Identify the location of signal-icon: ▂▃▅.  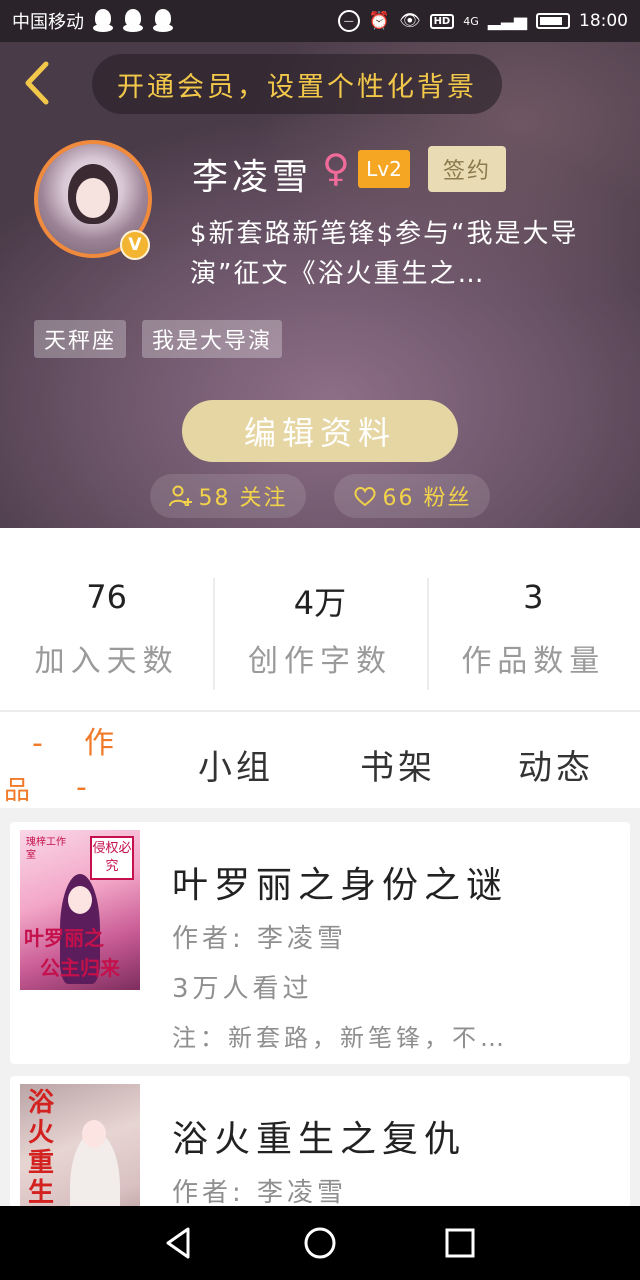
(507, 21).